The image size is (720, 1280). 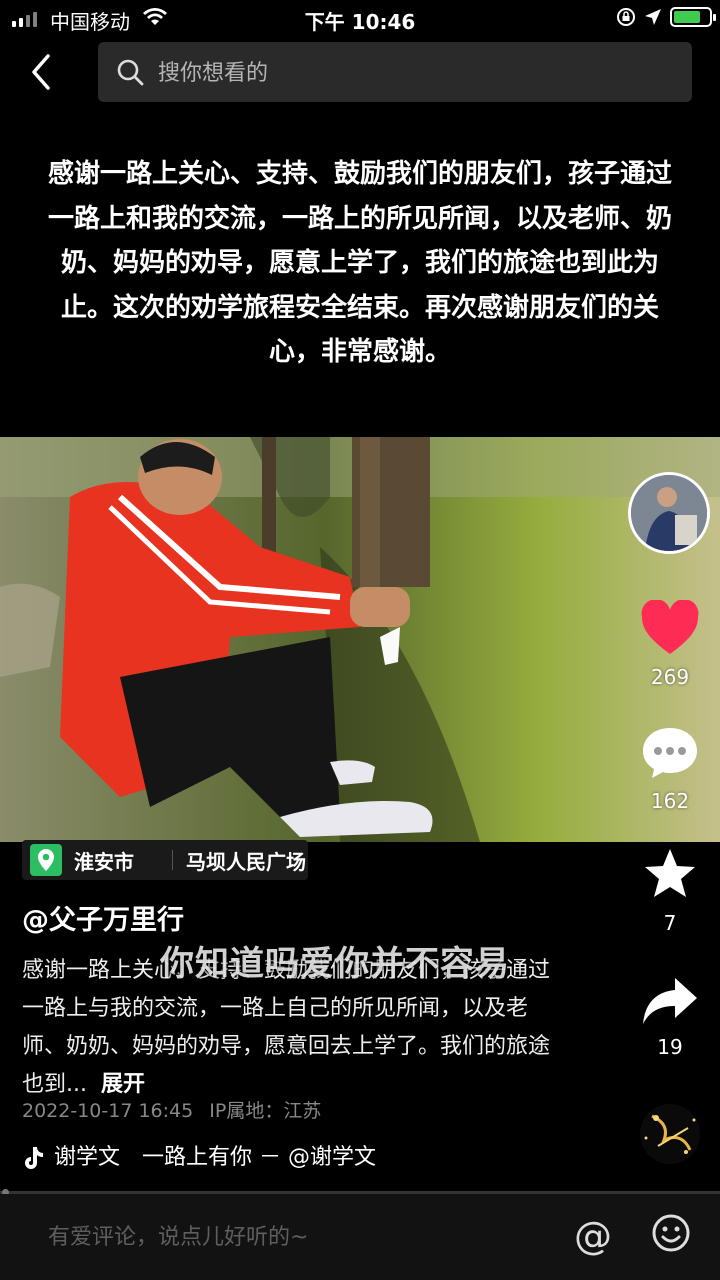 What do you see at coordinates (670, 923) in the screenshot?
I see `favorite-count: 7` at bounding box center [670, 923].